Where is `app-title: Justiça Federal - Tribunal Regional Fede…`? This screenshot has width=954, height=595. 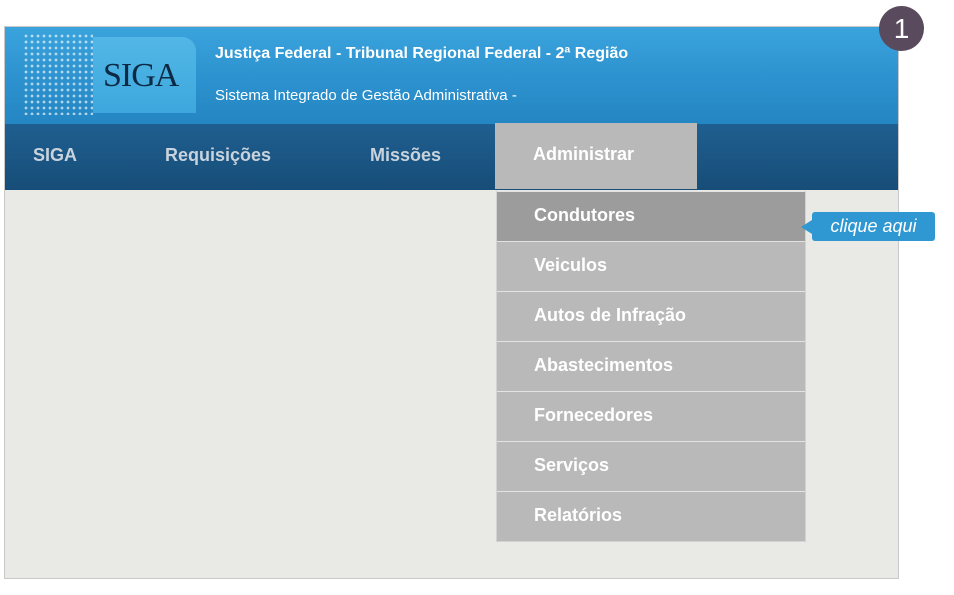
app-title: Justiça Federal - Tribunal Regional Fede… is located at coordinates (422, 53).